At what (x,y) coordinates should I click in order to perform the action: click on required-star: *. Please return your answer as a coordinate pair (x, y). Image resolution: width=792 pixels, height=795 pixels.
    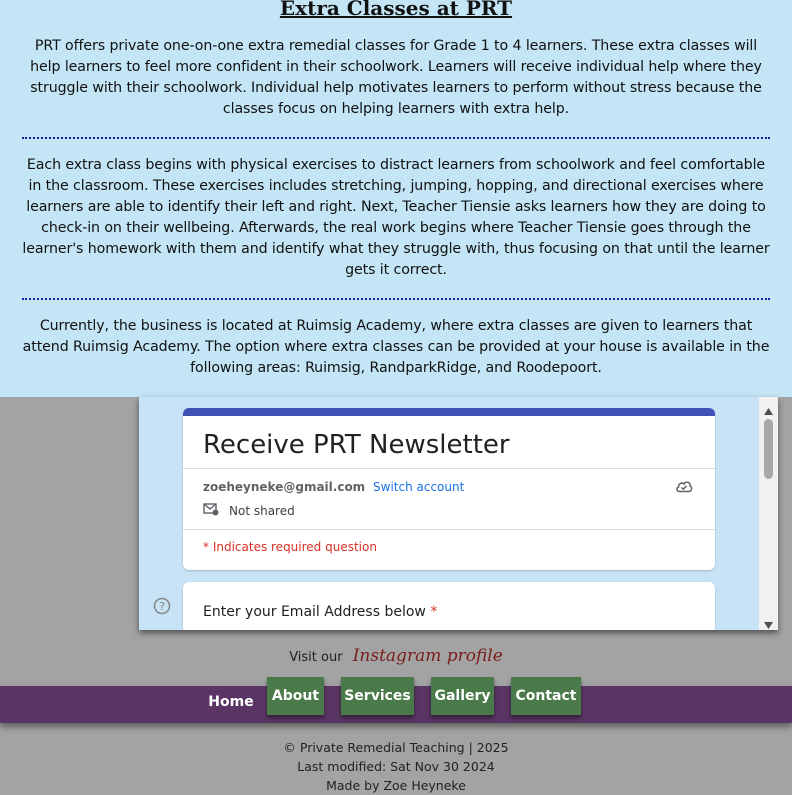
    Looking at the image, I should click on (434, 612).